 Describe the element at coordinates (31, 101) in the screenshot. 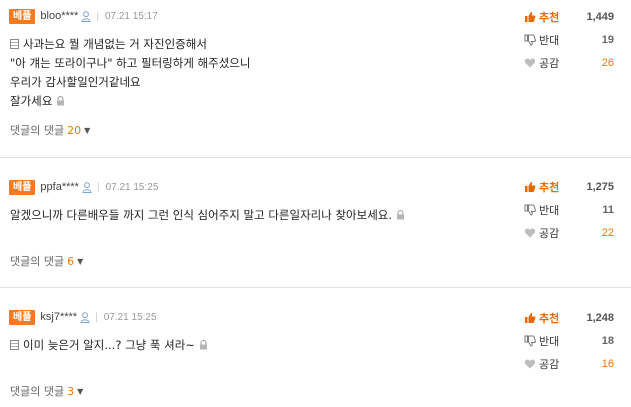

I see `comment-text-line: 잘가세요` at that location.